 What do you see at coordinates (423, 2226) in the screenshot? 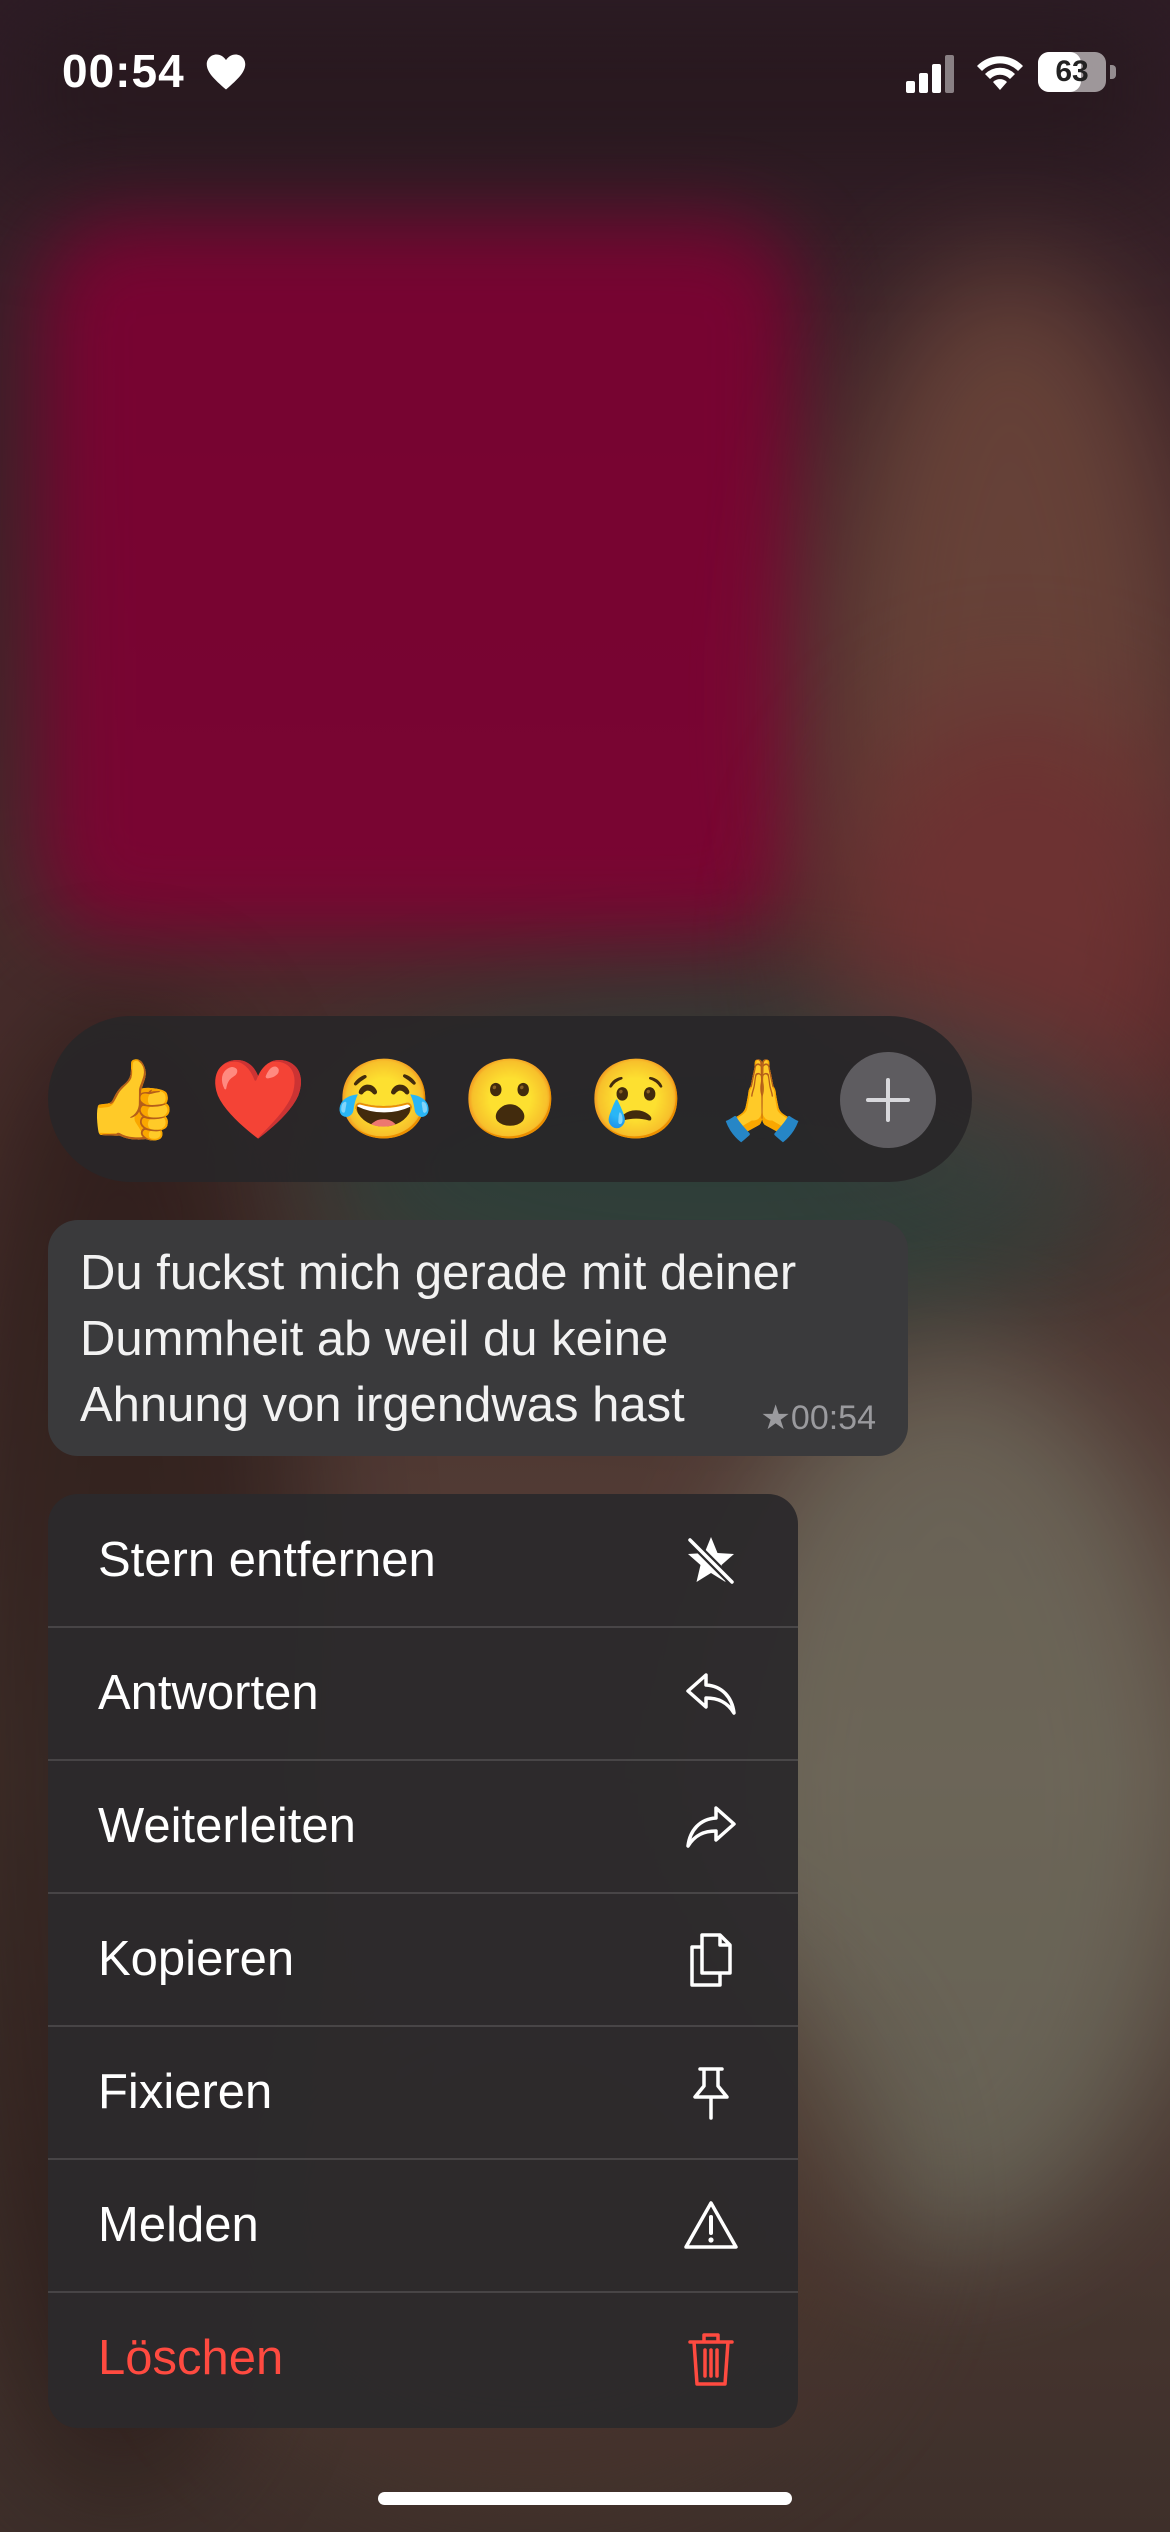
I see `menu-item-report: Melden` at bounding box center [423, 2226].